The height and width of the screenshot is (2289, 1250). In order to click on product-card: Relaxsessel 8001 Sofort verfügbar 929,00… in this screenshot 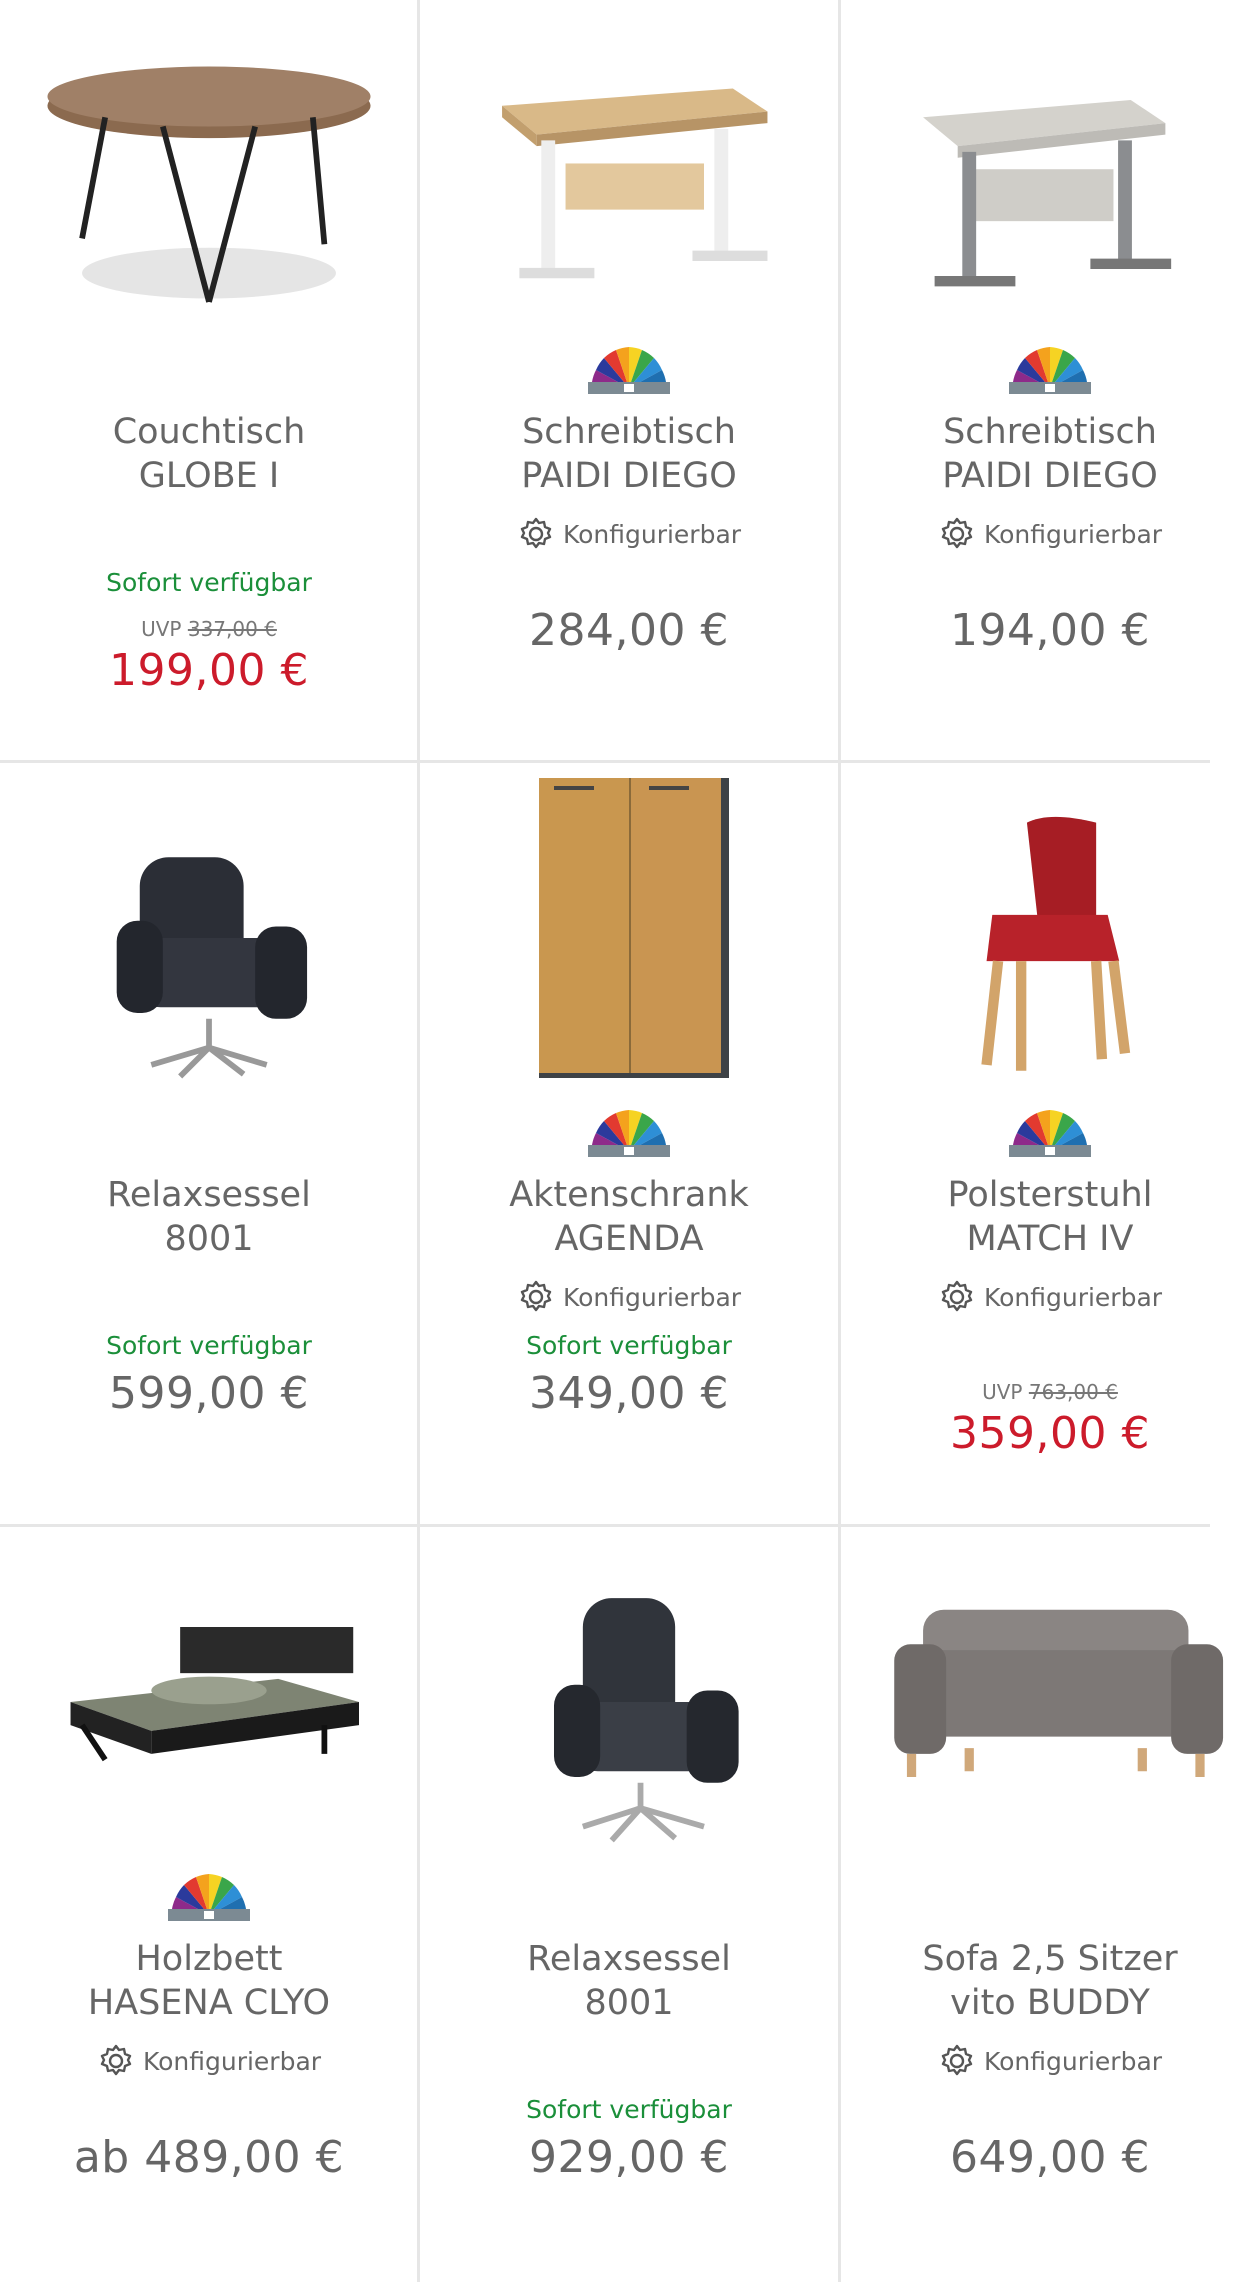, I will do `click(629, 1908)`.